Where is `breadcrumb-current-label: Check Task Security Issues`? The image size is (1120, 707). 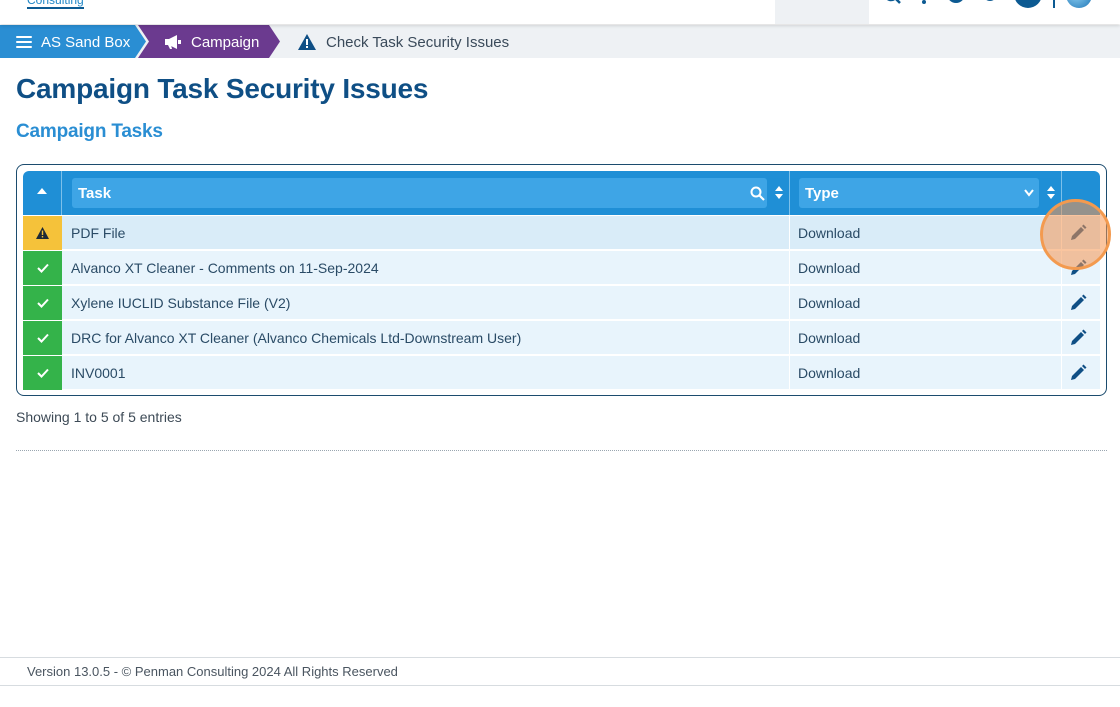 breadcrumb-current-label: Check Task Security Issues is located at coordinates (418, 42).